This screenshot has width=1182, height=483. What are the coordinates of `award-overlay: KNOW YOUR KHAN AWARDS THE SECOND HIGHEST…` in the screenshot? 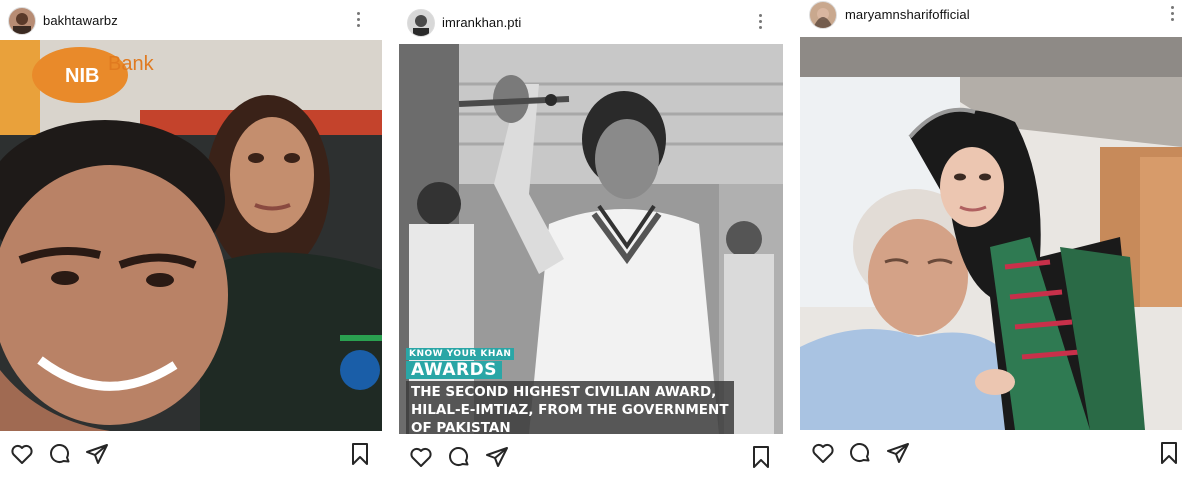 It's located at (576, 388).